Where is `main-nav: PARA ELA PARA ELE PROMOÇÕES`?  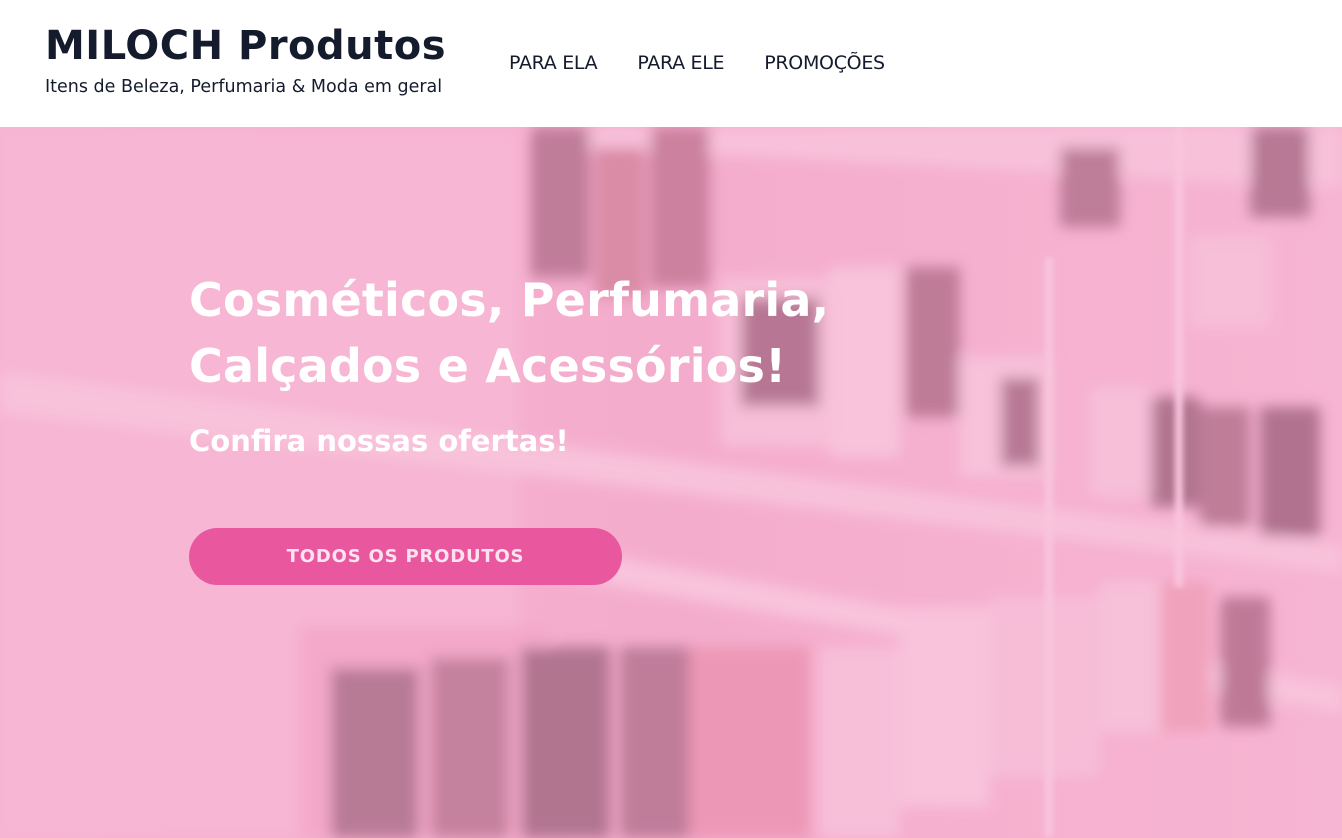 main-nav: PARA ELA PARA ELE PROMOÇÕES is located at coordinates (697, 63).